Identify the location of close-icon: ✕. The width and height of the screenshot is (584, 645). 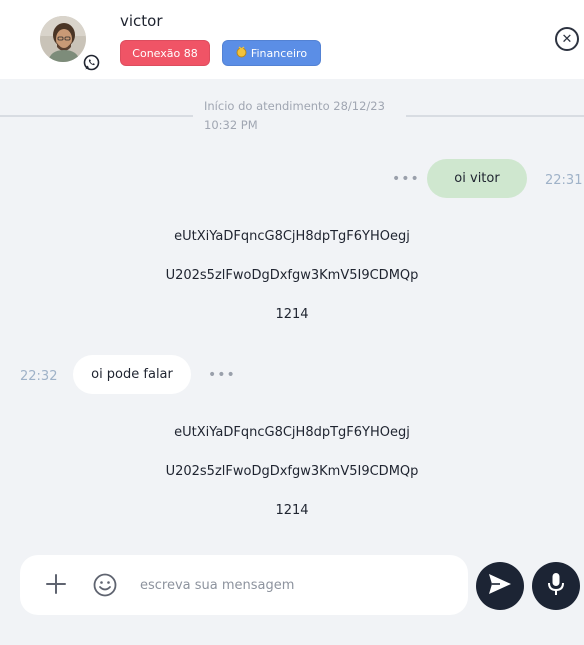
(567, 39).